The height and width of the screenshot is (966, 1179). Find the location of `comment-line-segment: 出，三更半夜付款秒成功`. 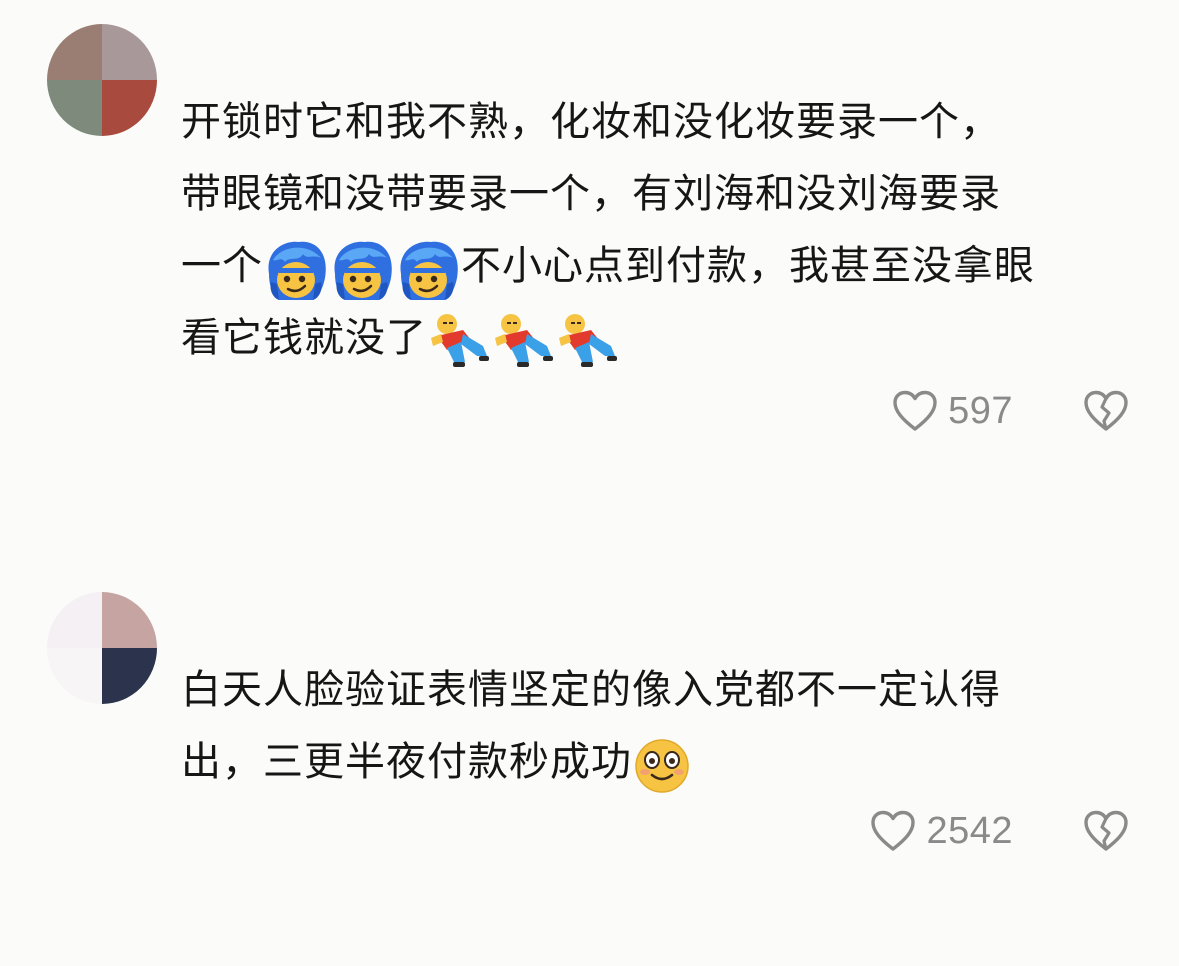

comment-line-segment: 出，三更半夜付款秒成功 is located at coordinates (406, 762).